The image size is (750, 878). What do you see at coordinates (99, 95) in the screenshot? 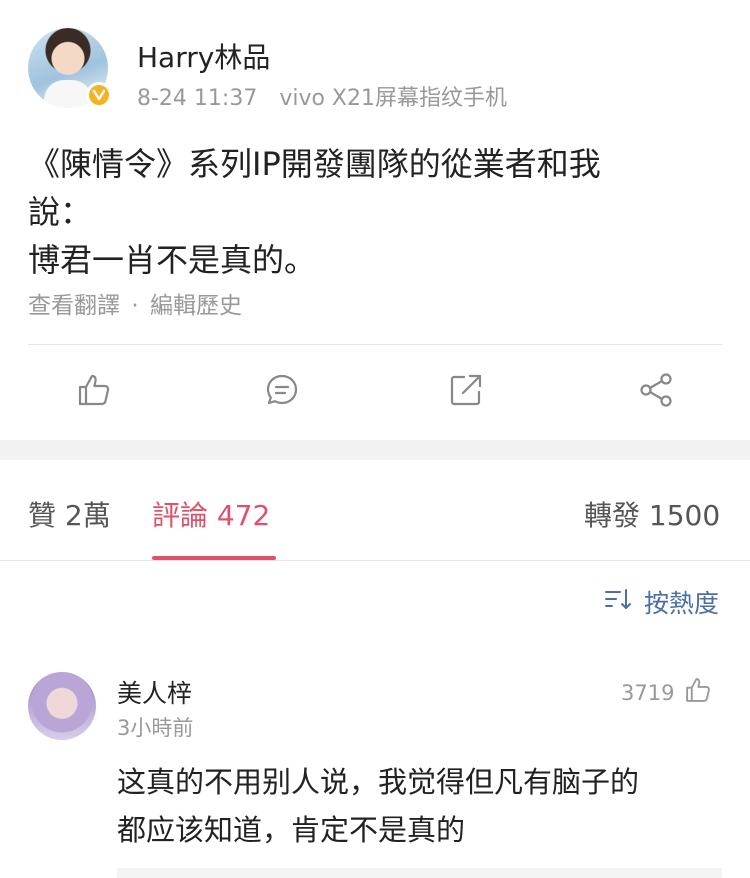
I see `verified-badge-icon` at bounding box center [99, 95].